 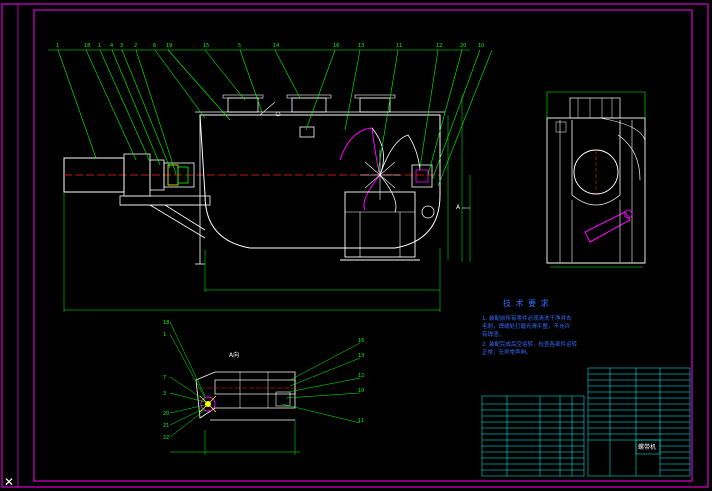 What do you see at coordinates (526, 303) in the screenshot?
I see `notes-title: 技 术 要 求` at bounding box center [526, 303].